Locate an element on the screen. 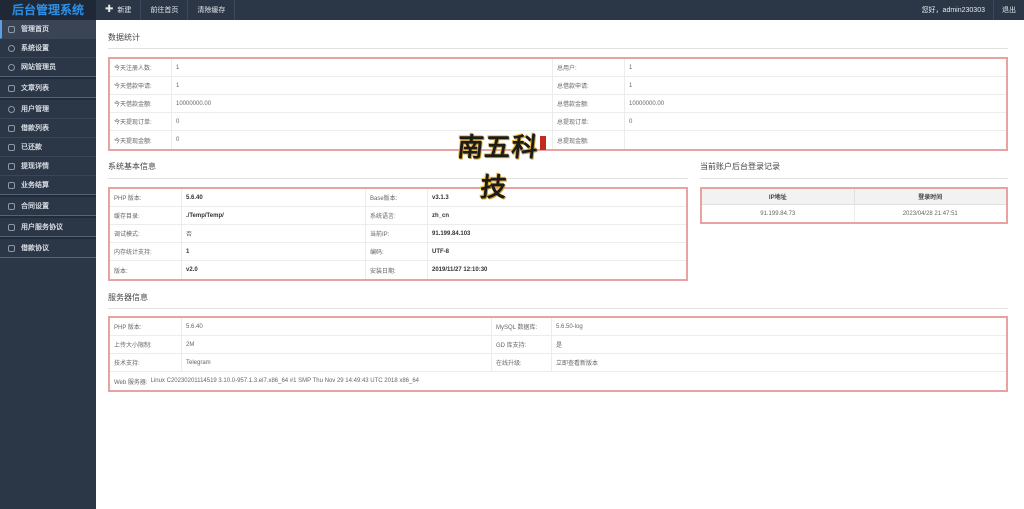  cell-label: Base版本: is located at coordinates (397, 197).